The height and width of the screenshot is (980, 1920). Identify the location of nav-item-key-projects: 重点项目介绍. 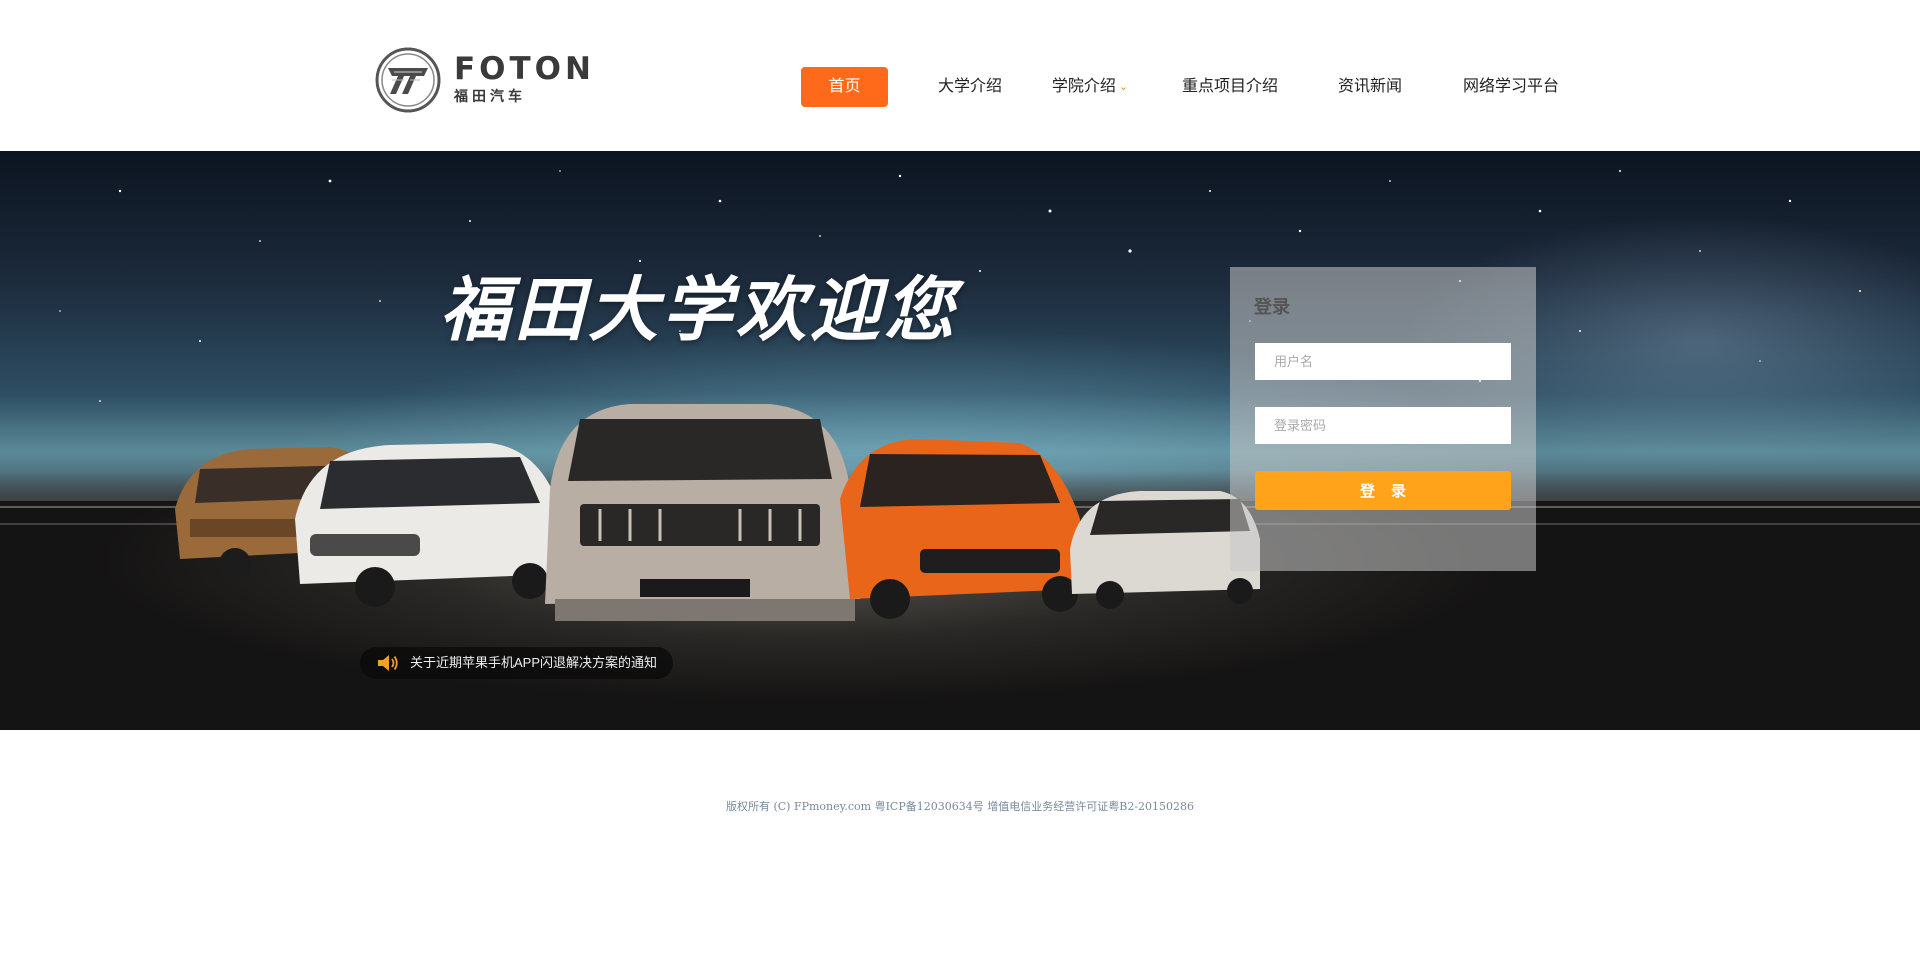
(1230, 87).